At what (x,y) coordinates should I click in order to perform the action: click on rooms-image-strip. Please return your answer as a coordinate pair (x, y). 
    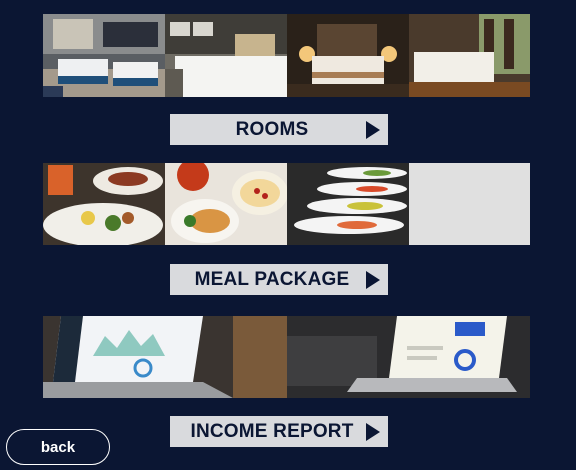
    Looking at the image, I should click on (286, 55).